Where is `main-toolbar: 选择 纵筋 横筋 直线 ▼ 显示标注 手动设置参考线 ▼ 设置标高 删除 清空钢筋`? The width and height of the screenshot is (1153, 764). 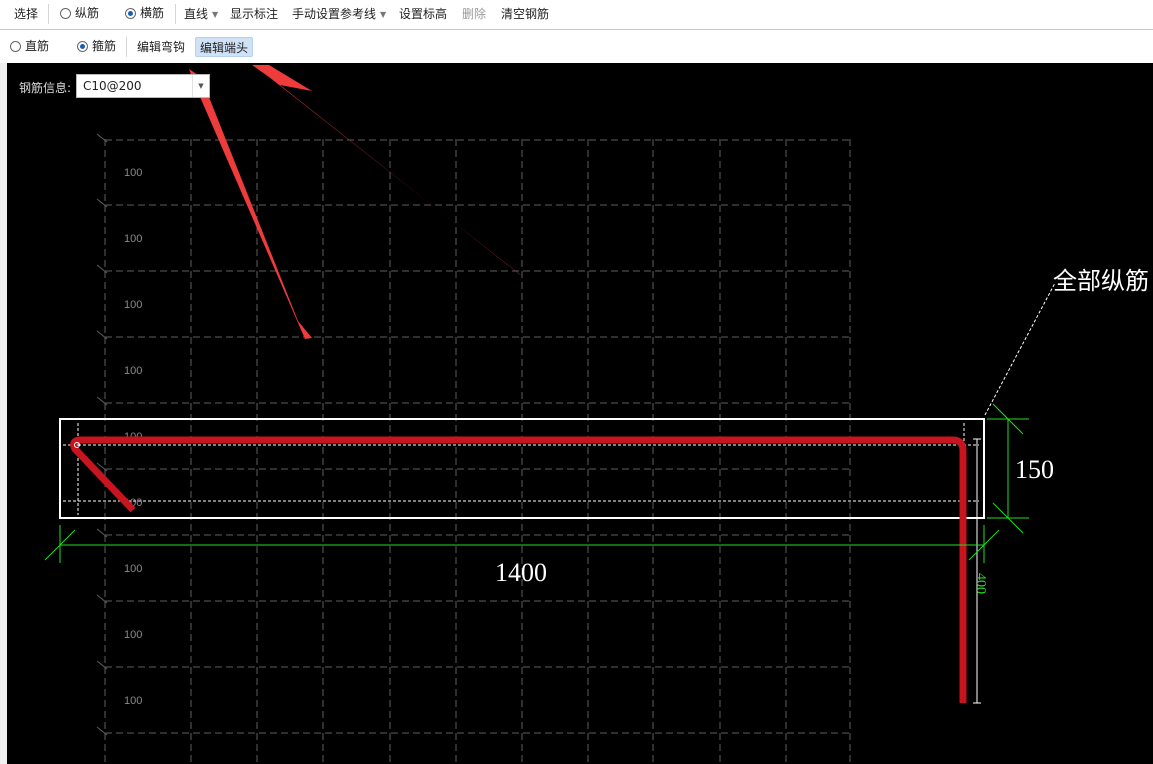 main-toolbar: 选择 纵筋 横筋 直线 ▼ 显示标注 手动设置参考线 ▼ 设置标高 删除 清空钢筋 is located at coordinates (576, 15).